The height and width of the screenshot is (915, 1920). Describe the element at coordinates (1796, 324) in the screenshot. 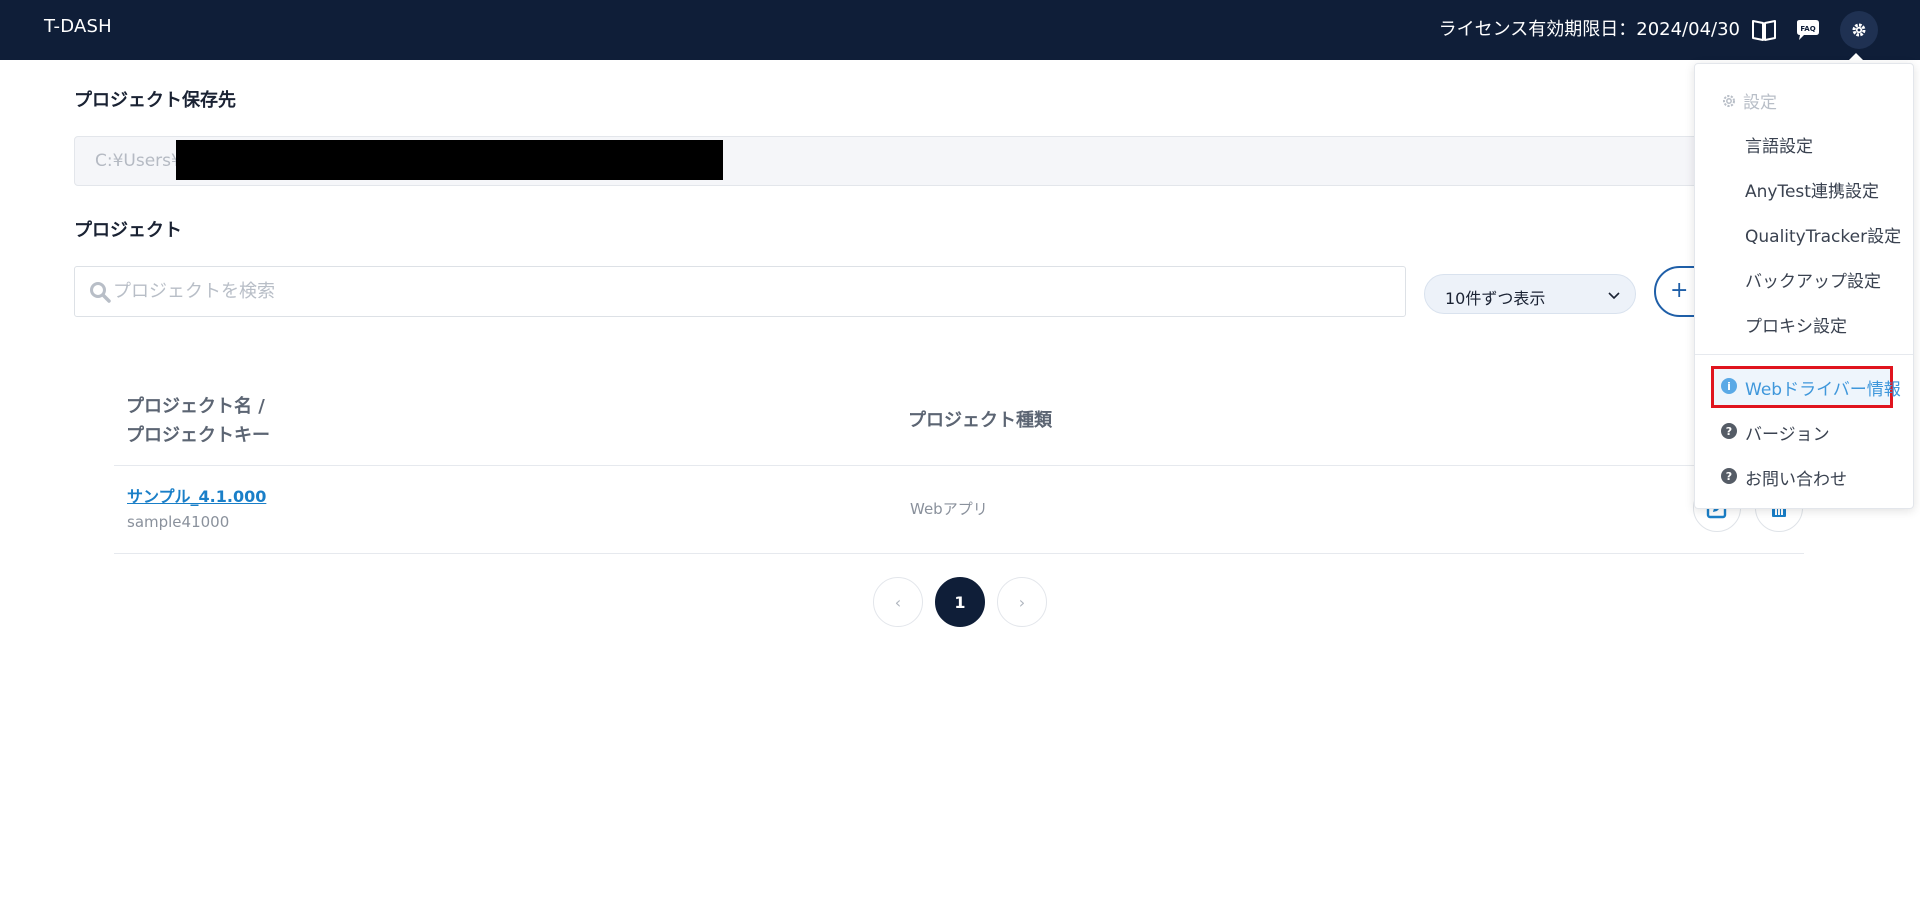

I see `menu-item-proxy: プロキシ設定` at that location.